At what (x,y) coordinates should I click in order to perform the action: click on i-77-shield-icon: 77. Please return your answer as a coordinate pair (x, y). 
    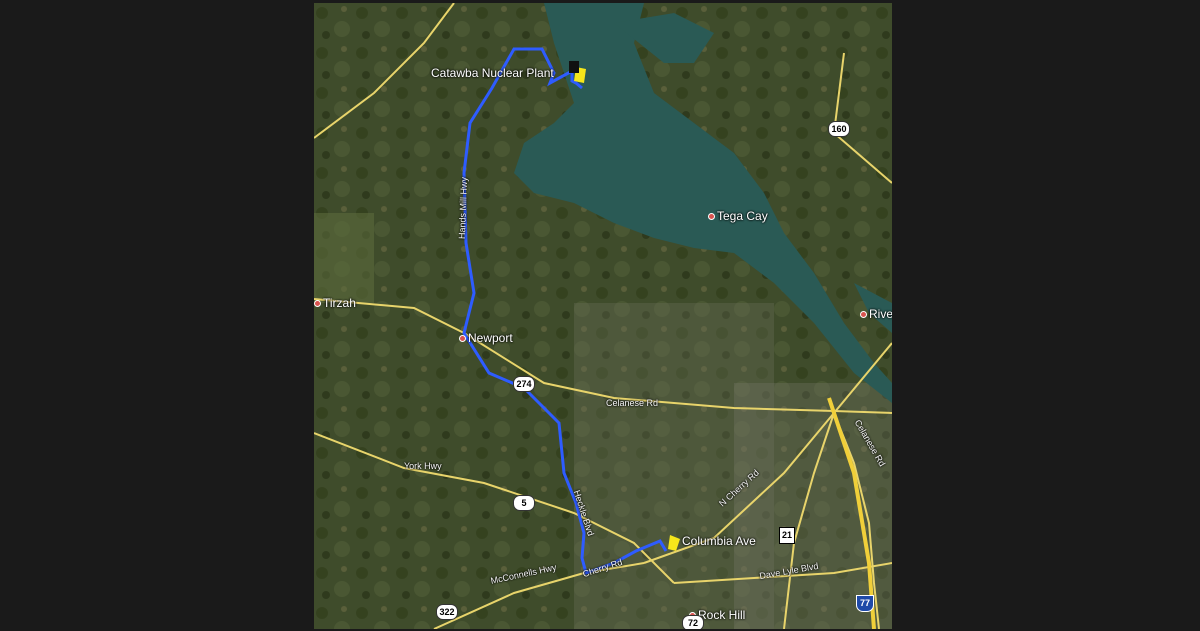
    Looking at the image, I should click on (865, 603).